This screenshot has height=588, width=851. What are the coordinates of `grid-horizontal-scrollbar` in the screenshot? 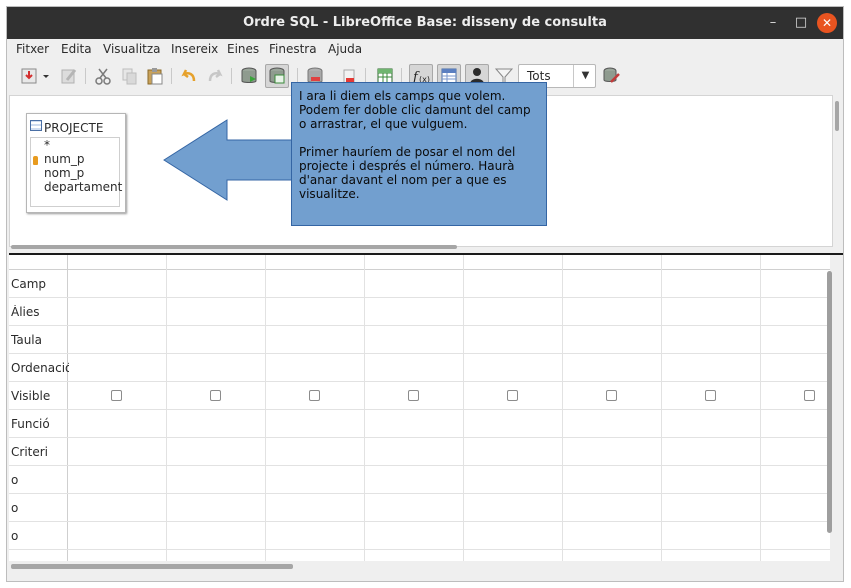 It's located at (152, 566).